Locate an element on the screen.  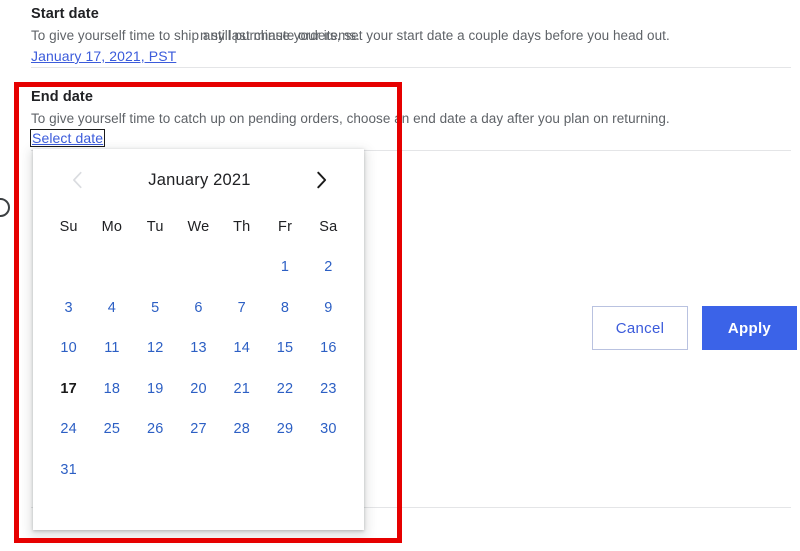
start-date-link: January 17, 2021, PST is located at coordinates (103, 56).